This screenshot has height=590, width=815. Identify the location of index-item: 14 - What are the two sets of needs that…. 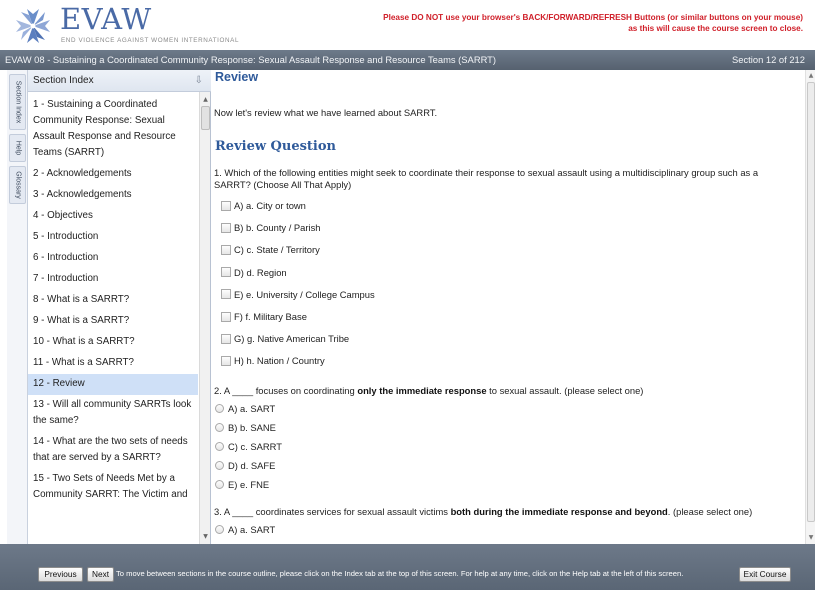
(113, 450).